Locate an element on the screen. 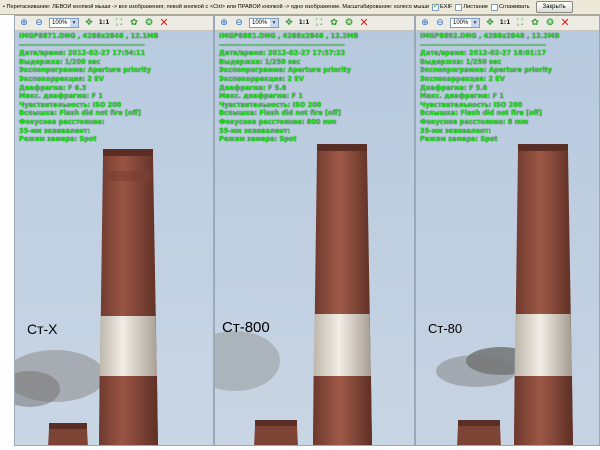 The width and height of the screenshot is (600, 450). scroll-check-box is located at coordinates (459, 7).